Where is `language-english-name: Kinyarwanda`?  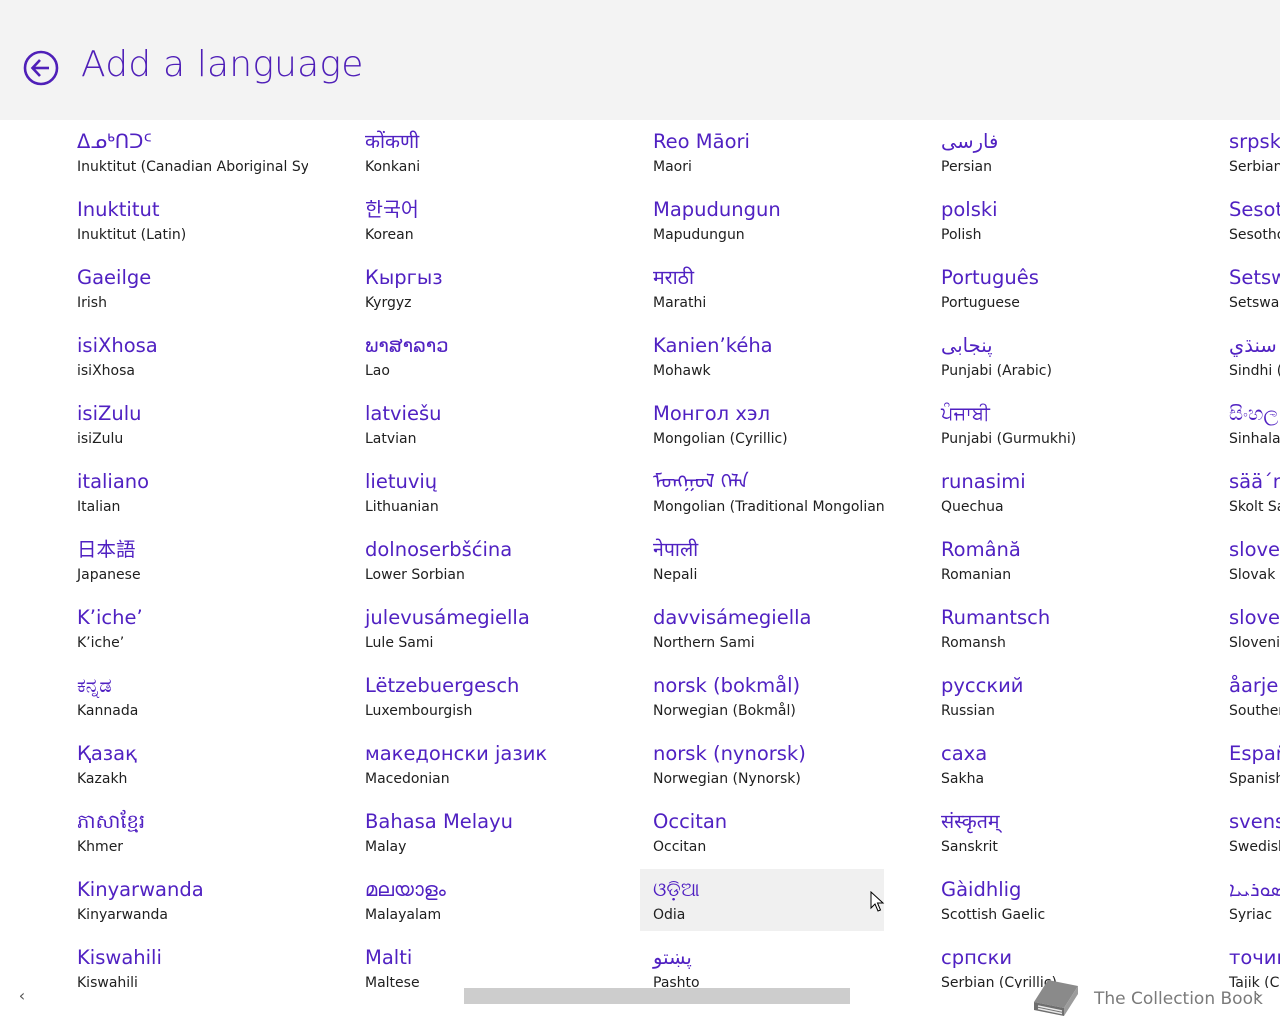 language-english-name: Kinyarwanda is located at coordinates (122, 915).